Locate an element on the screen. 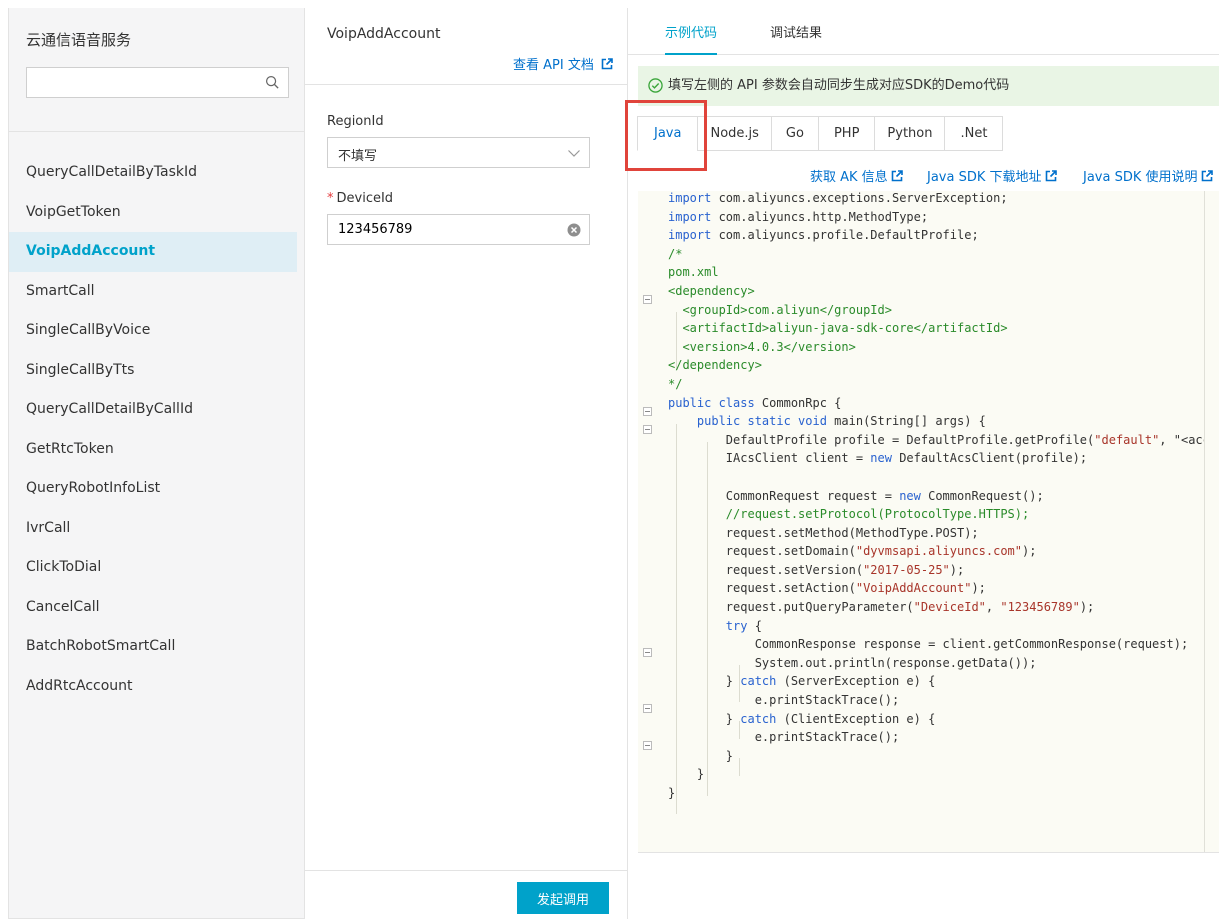  tab-sample-code: 示例代码 is located at coordinates (691, 38).